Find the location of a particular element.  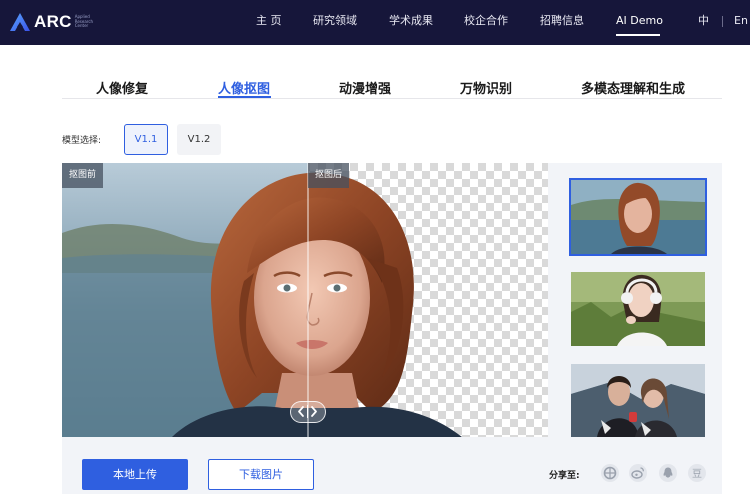

weibo-icon is located at coordinates (638, 473).